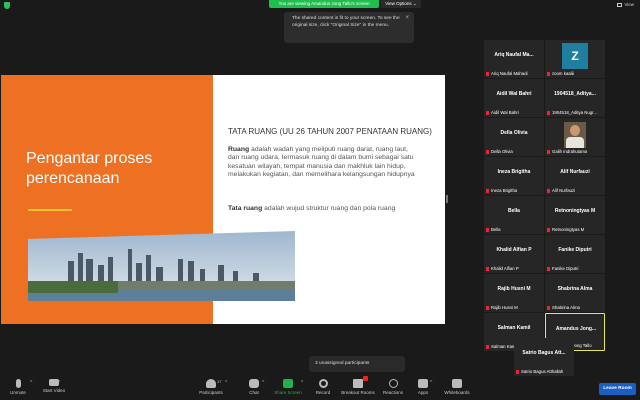 The width and height of the screenshot is (640, 400). Describe the element at coordinates (575, 289) in the screenshot. I see `participant-name: Shabrina Alma` at that location.